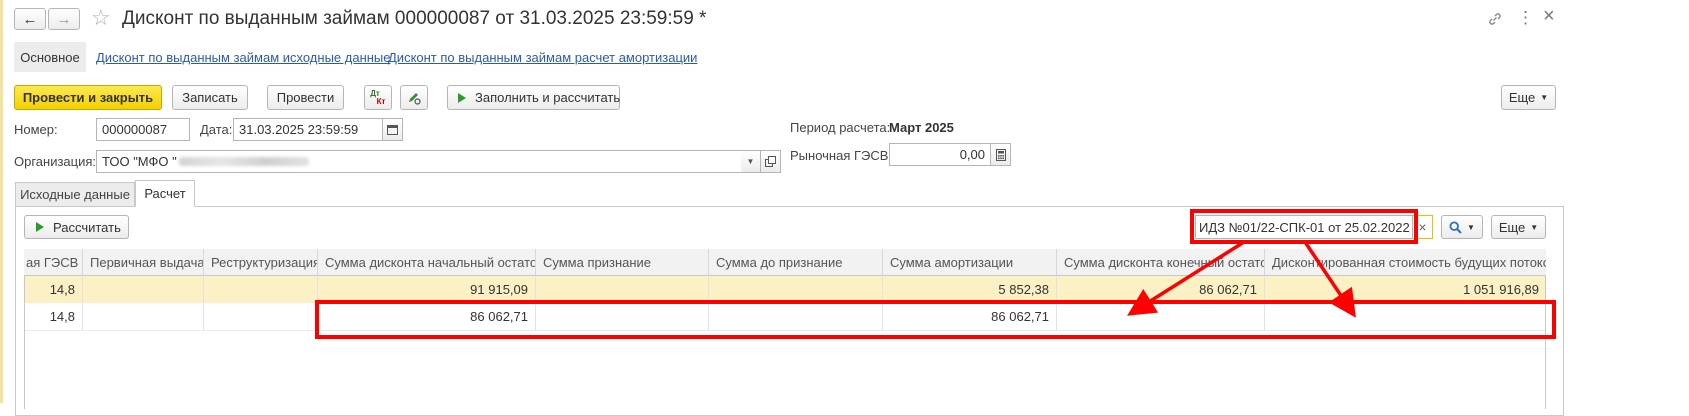 The image size is (1689, 416). Describe the element at coordinates (87, 227) in the screenshot. I see `calculate-label: Рассчитать` at that location.